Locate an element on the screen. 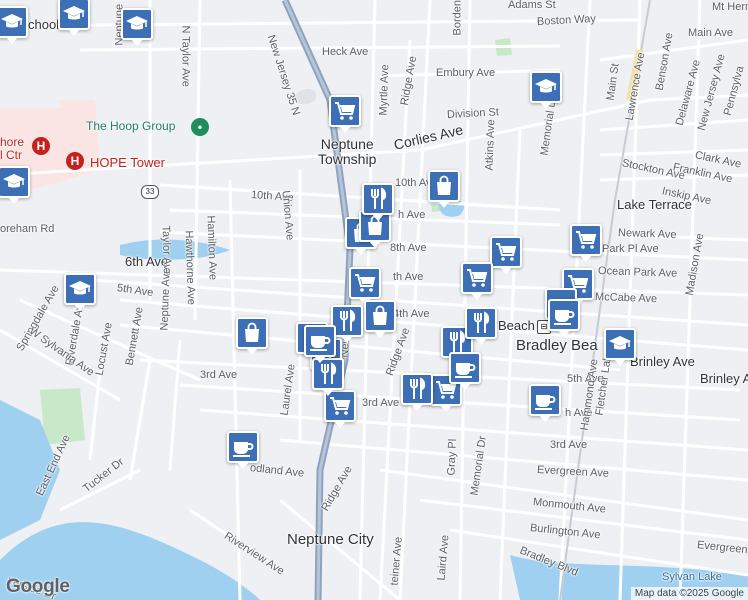 This screenshot has width=748, height=600. street-label: 8th Ave is located at coordinates (408, 248).